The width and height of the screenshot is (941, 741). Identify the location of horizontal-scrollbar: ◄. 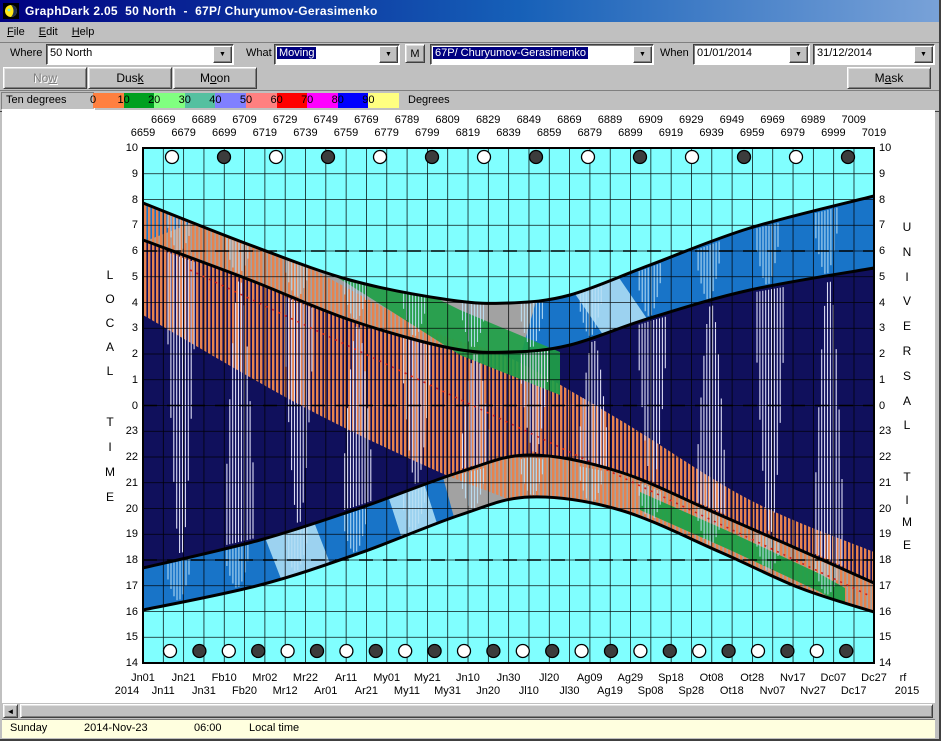
(468, 711).